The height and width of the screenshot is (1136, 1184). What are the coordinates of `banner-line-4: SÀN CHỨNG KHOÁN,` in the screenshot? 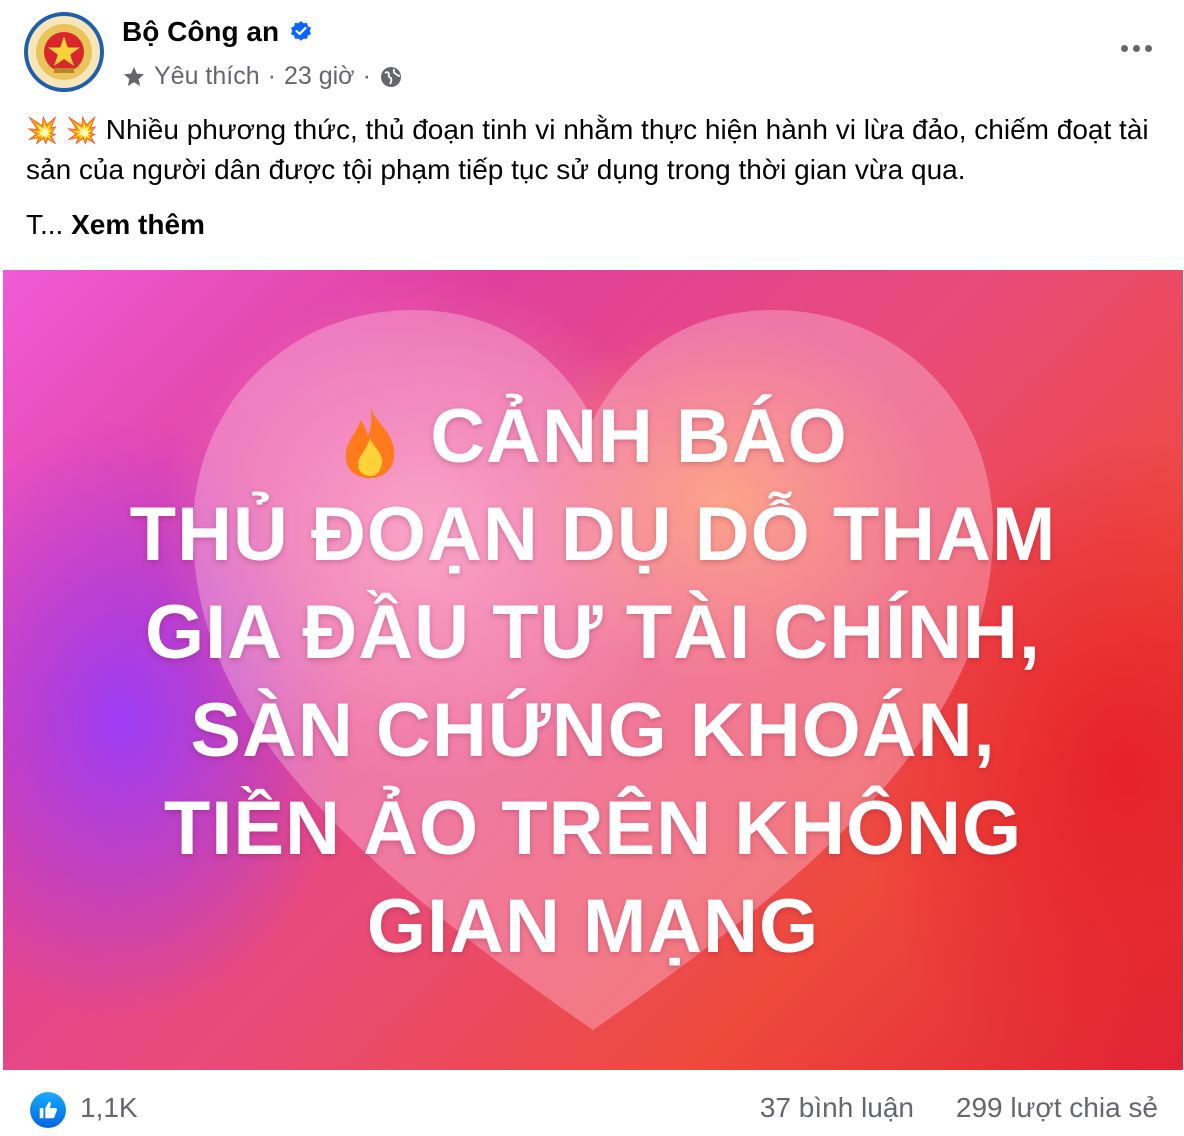 It's located at (593, 730).